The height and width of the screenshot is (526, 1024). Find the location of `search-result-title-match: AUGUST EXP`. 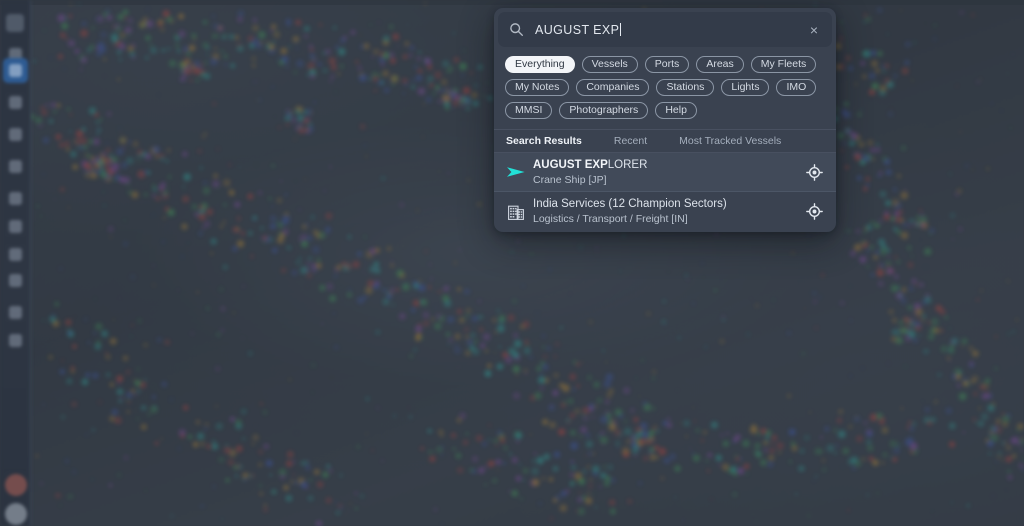

search-result-title-match: AUGUST EXP is located at coordinates (570, 164).